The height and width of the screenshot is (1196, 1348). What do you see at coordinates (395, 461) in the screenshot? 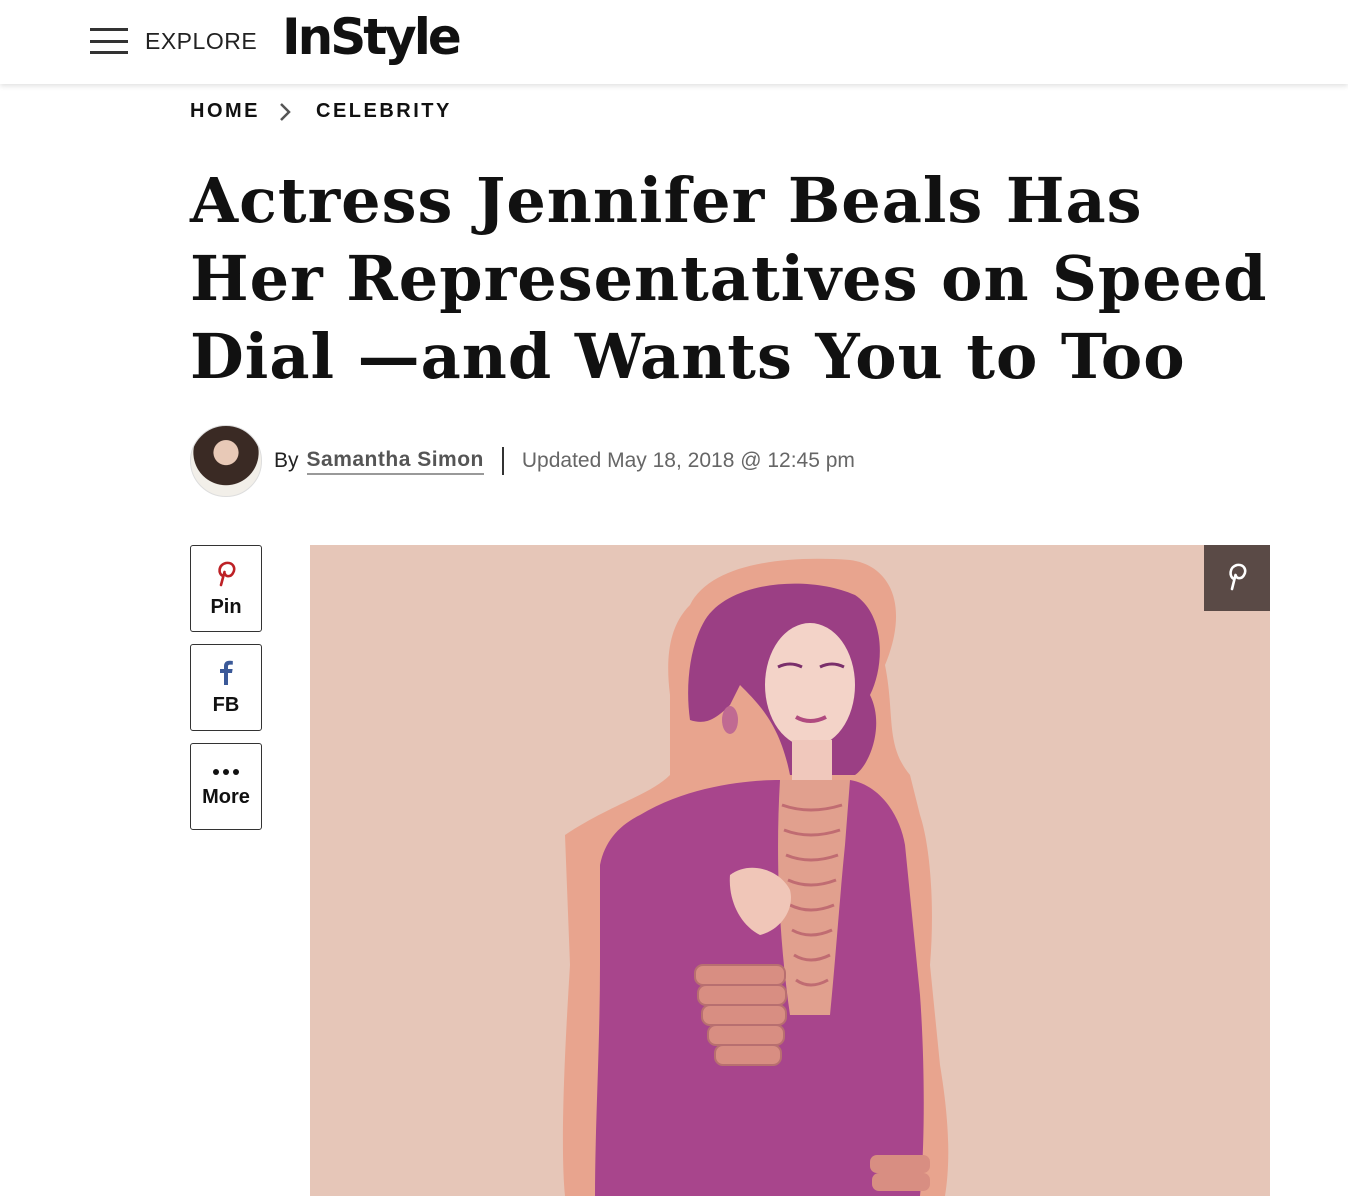
I see `author-link: Samantha Simon` at bounding box center [395, 461].